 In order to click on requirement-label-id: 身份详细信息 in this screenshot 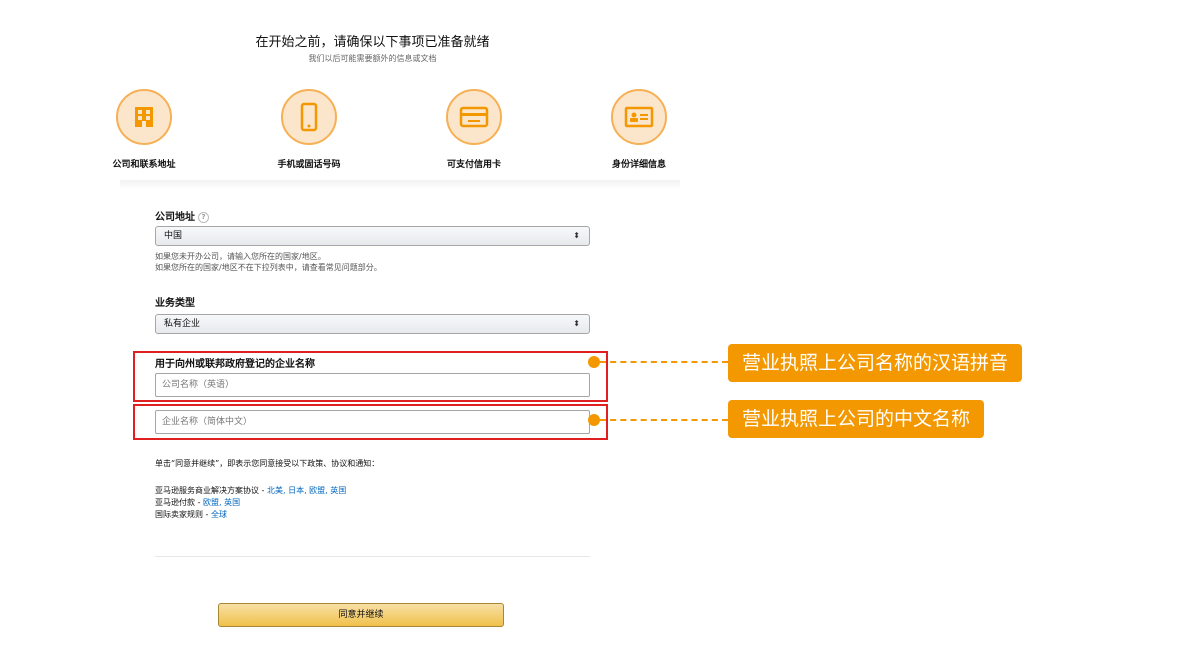, I will do `click(638, 165)`.